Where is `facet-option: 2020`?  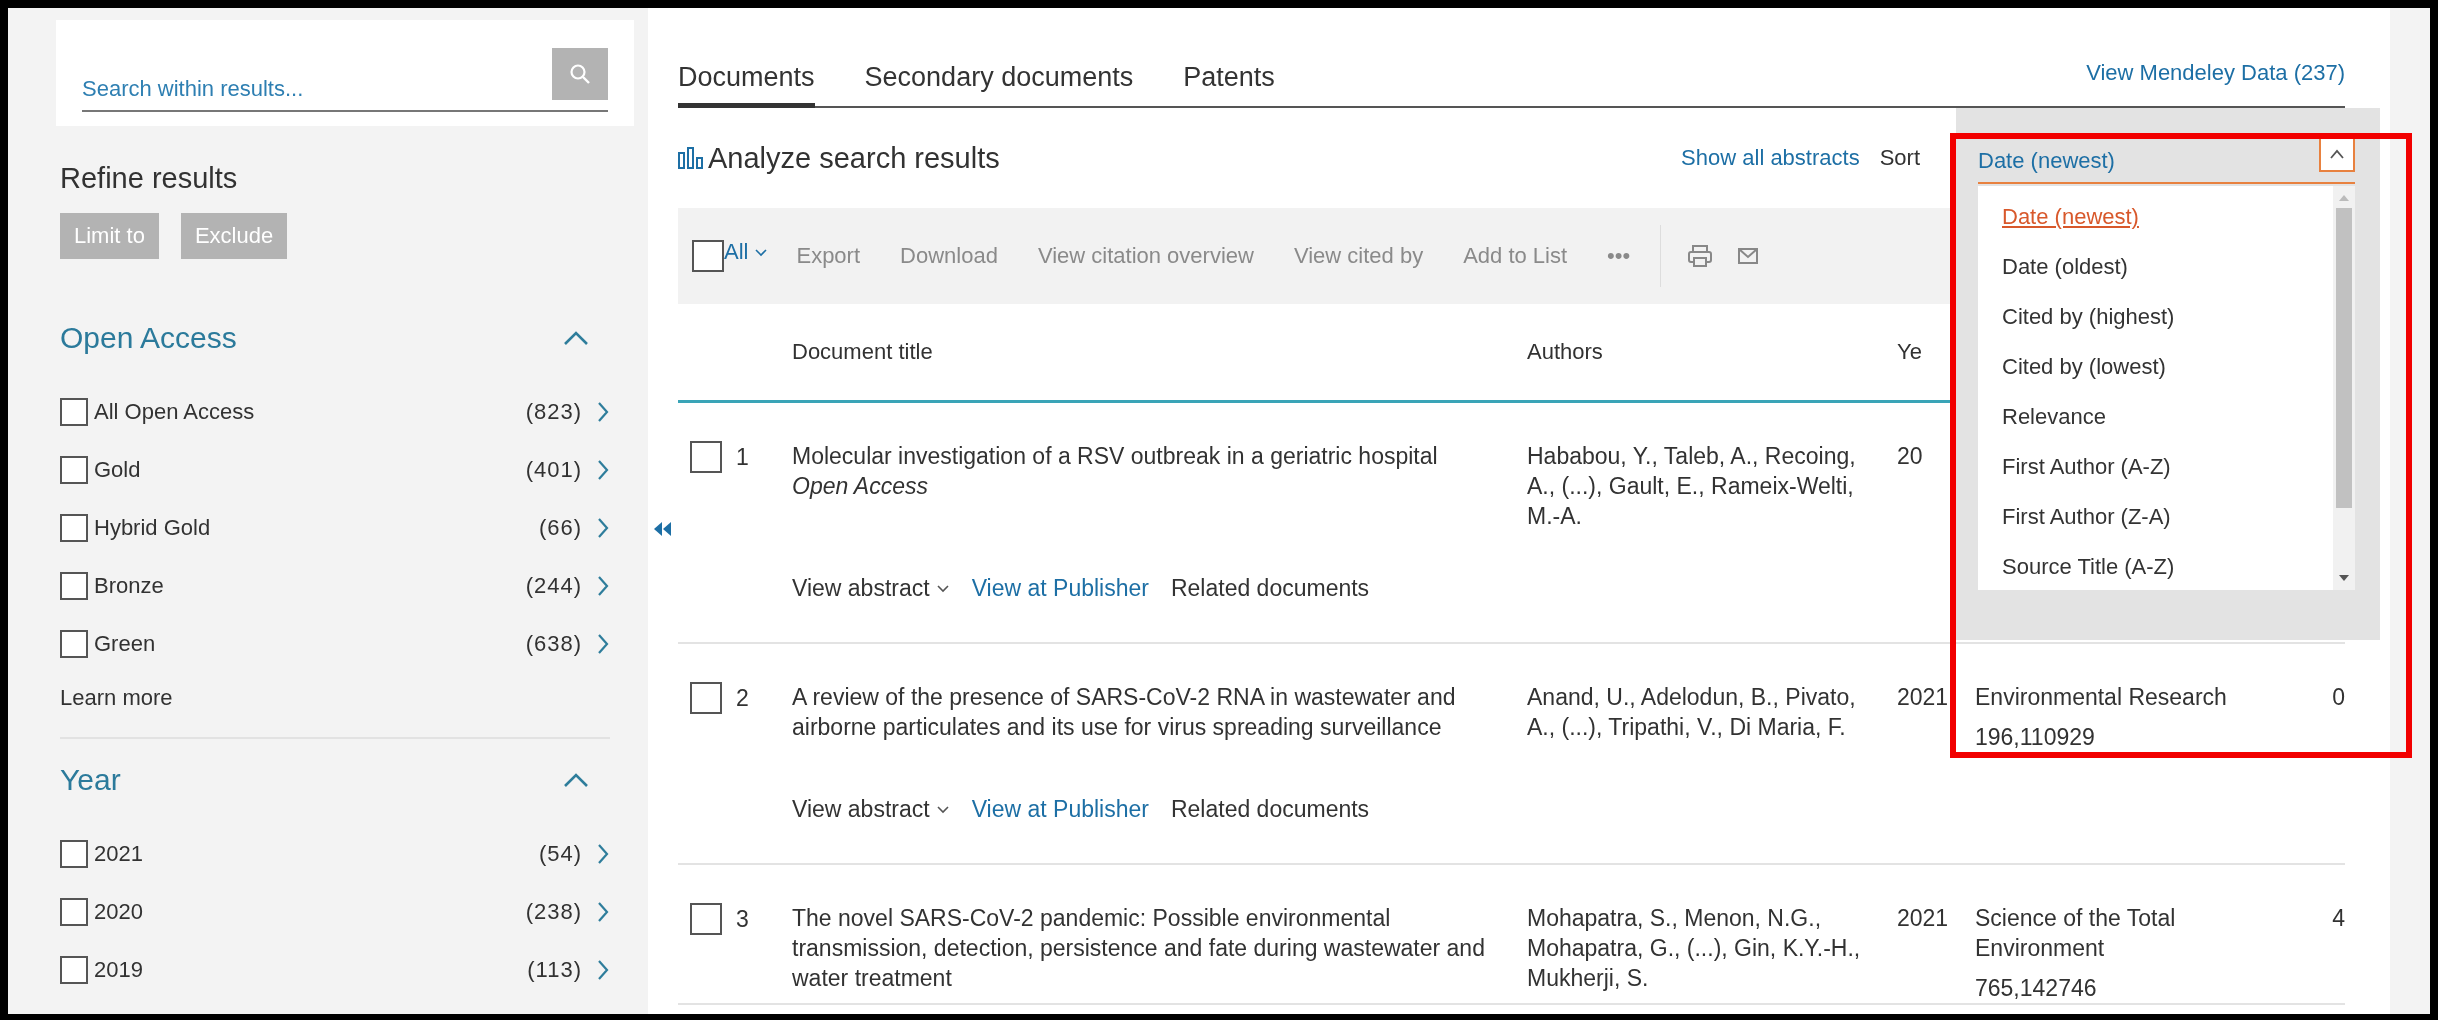
facet-option: 2020 is located at coordinates (310, 912).